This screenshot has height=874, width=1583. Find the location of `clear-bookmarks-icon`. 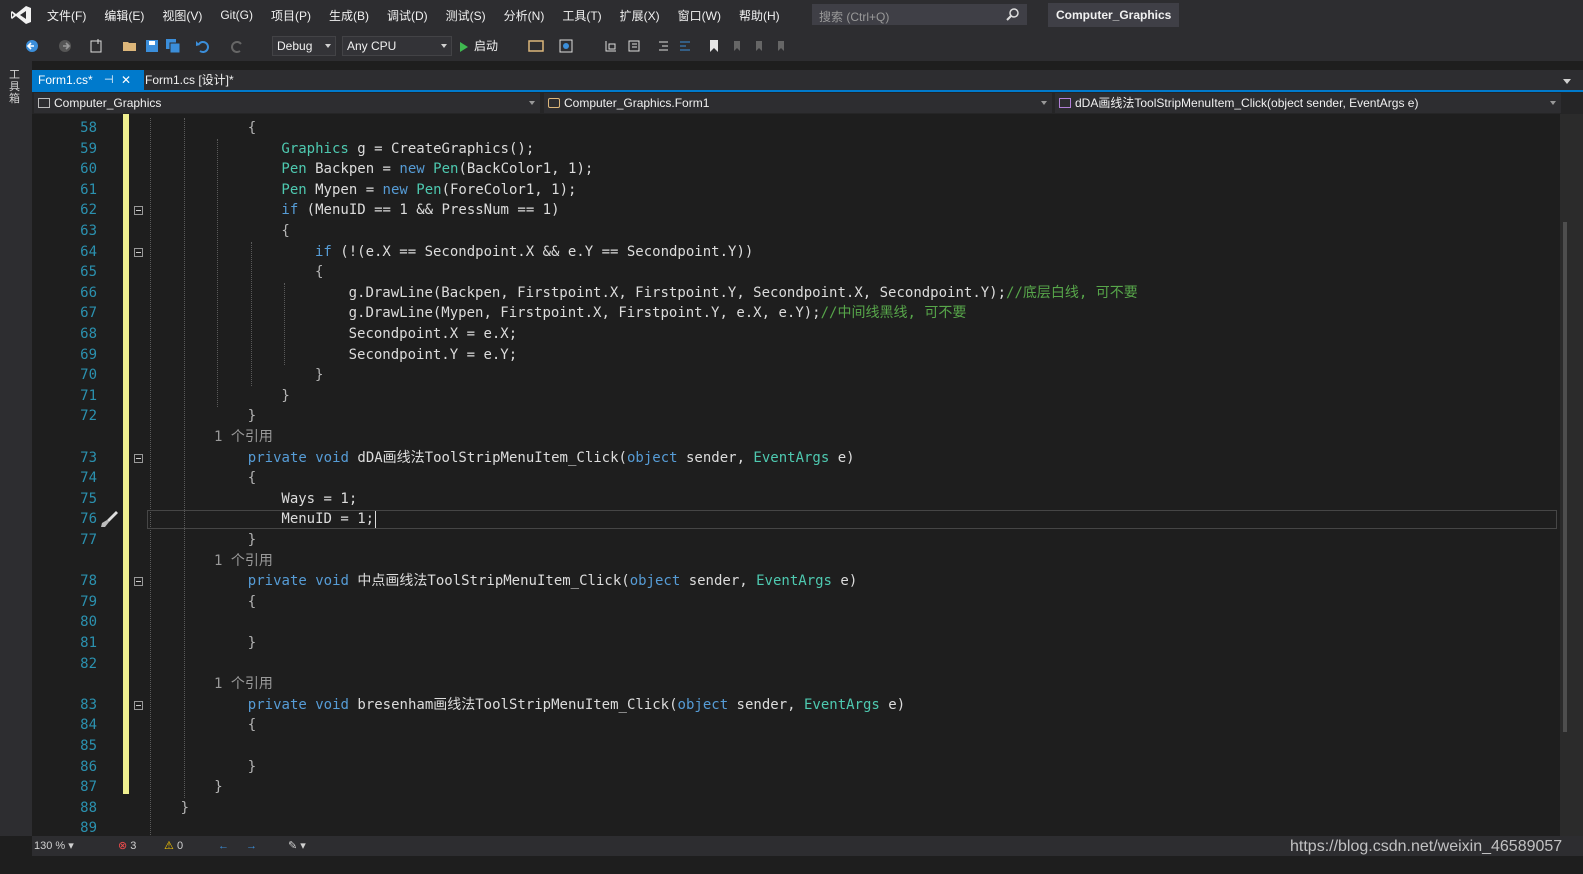

clear-bookmarks-icon is located at coordinates (781, 46).